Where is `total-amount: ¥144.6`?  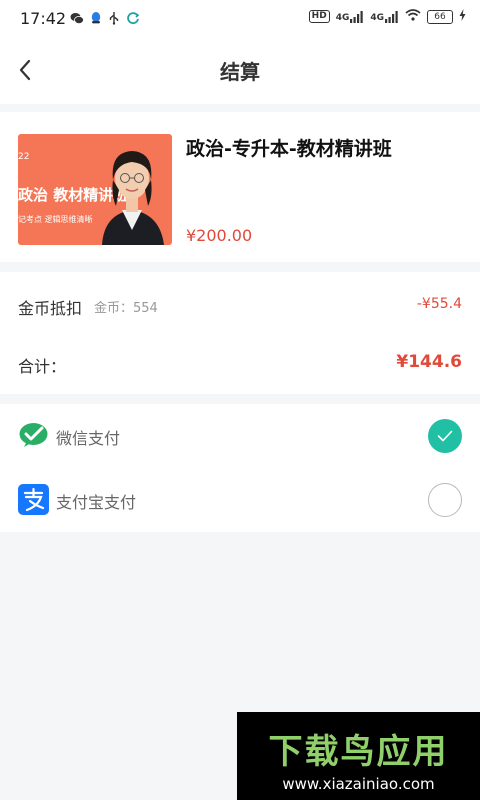 total-amount: ¥144.6 is located at coordinates (429, 362).